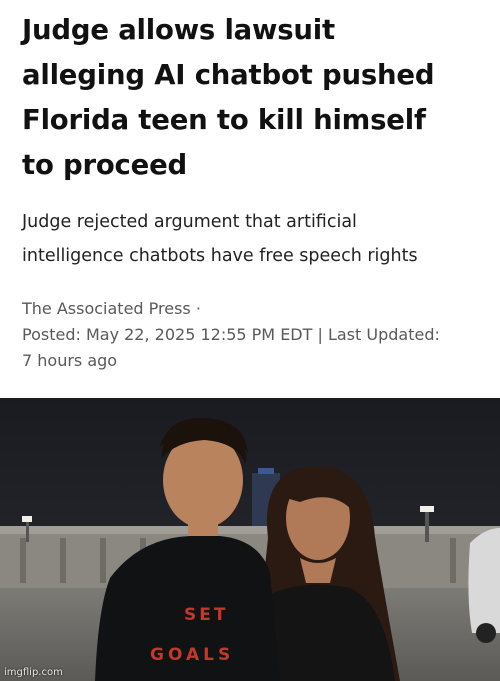 Image resolution: width=500 pixels, height=681 pixels. I want to click on headline-line-2: alleging AI chatbot pushed, so click(228, 75).